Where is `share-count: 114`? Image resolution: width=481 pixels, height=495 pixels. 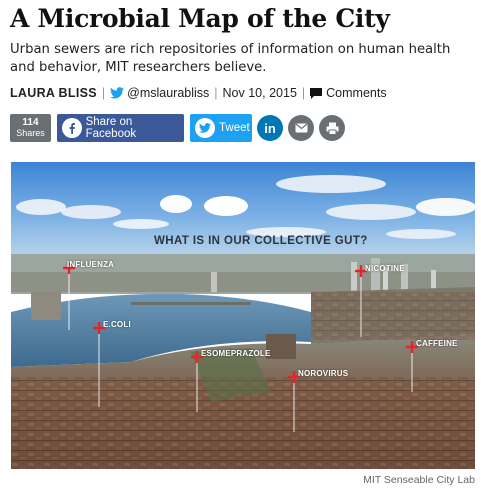
share-count: 114 is located at coordinates (30, 122).